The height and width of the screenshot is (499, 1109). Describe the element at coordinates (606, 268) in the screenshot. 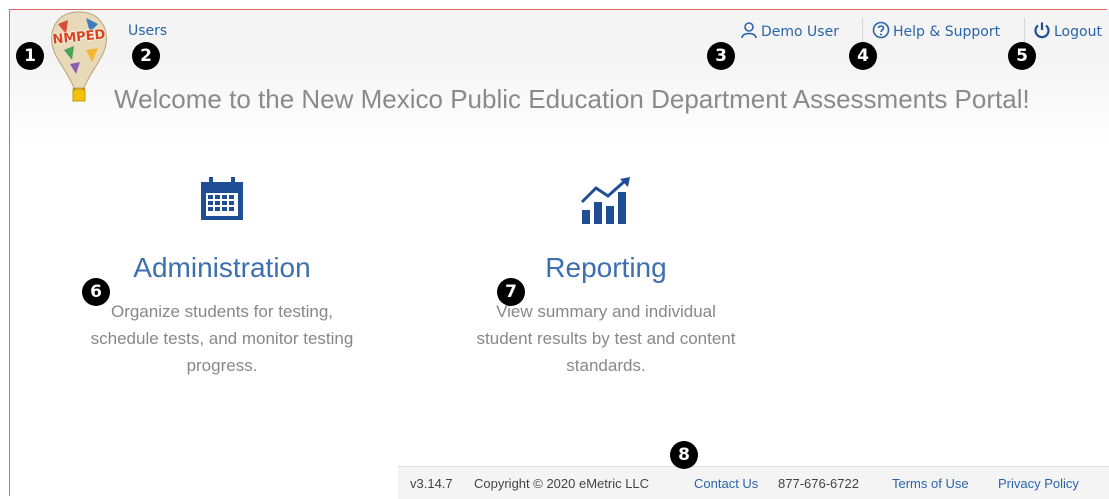

I see `reporting-title: Reporting` at that location.